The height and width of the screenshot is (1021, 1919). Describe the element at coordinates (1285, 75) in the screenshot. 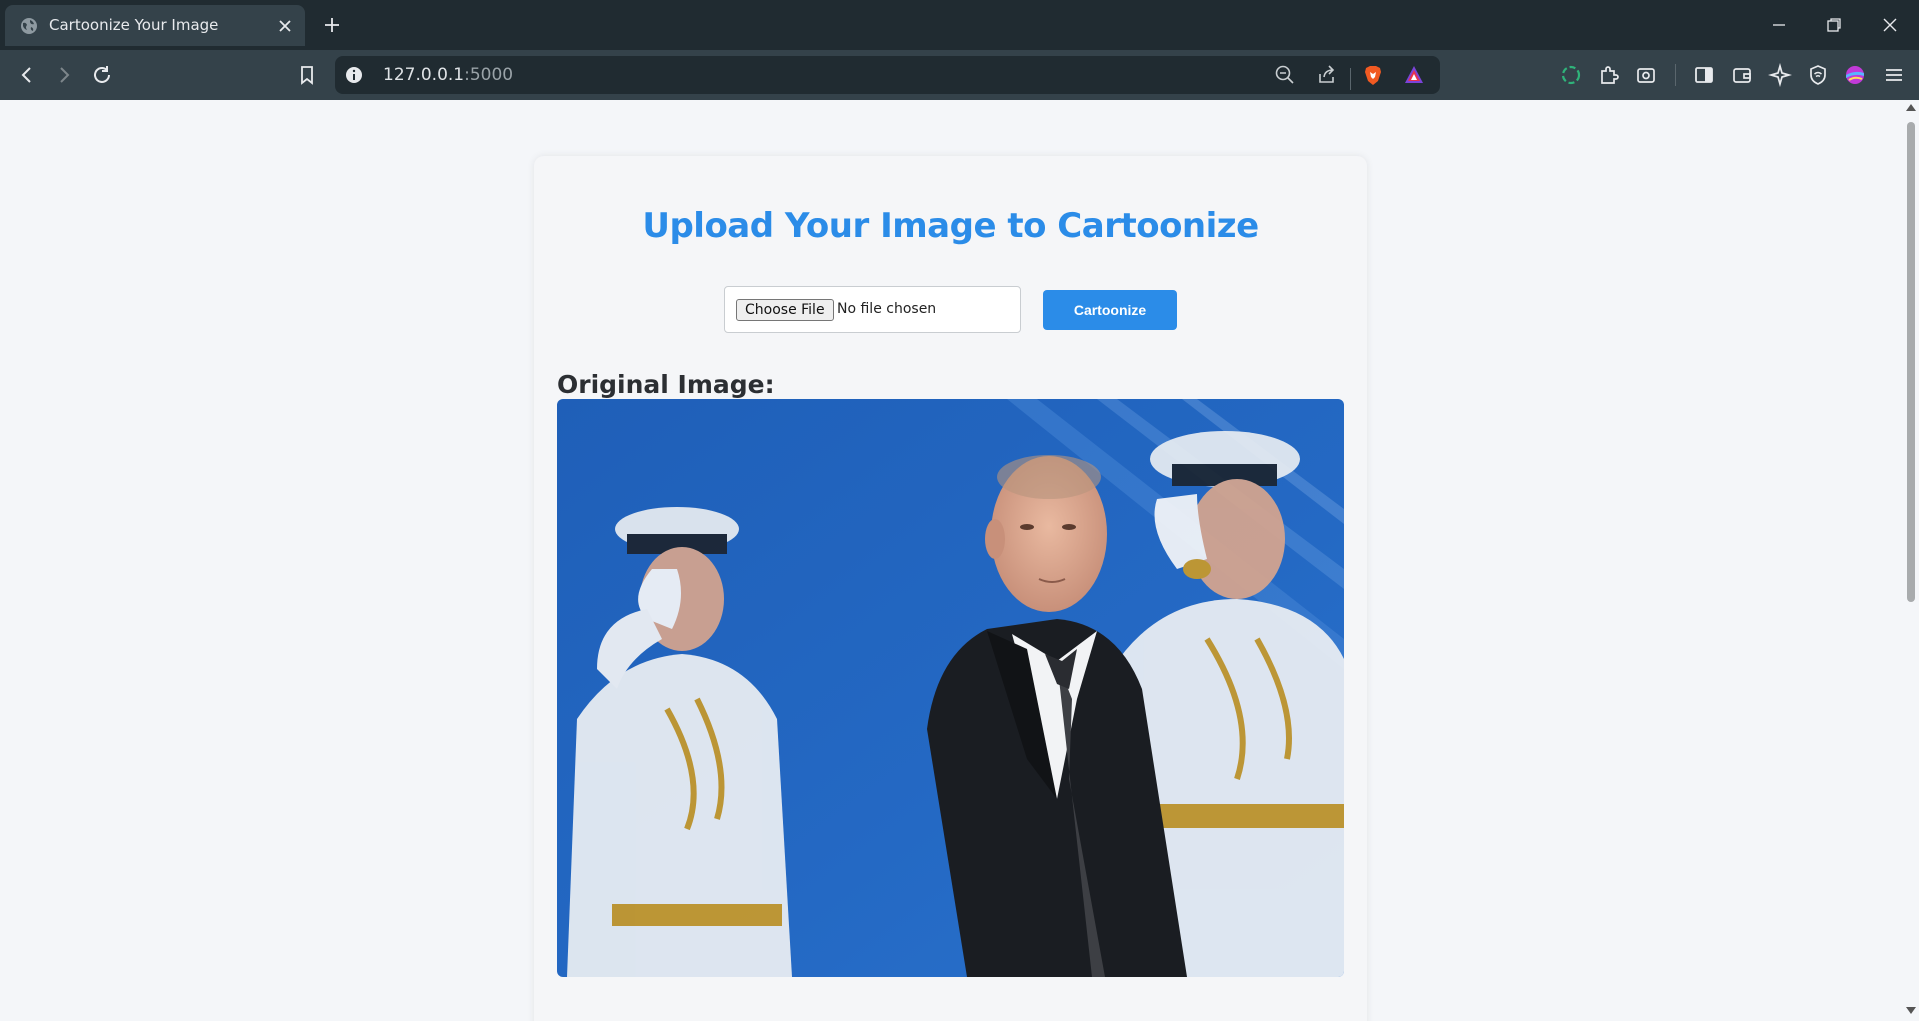

I see `zoom-out-icon` at that location.